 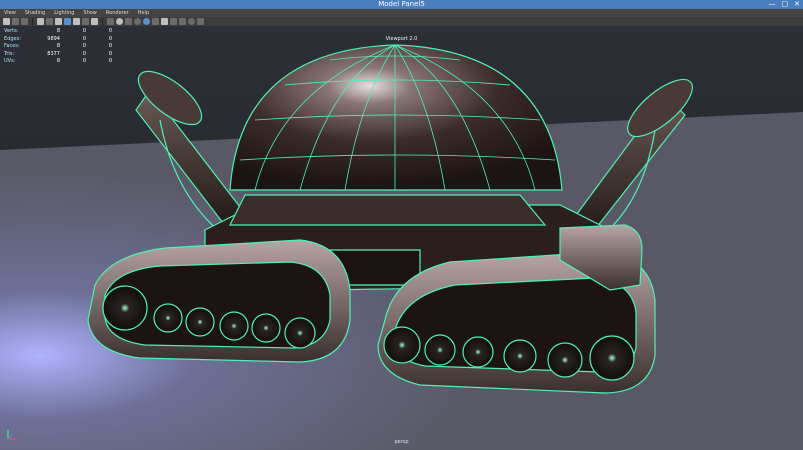 What do you see at coordinates (110, 21) in the screenshot?
I see `isolate-icon` at bounding box center [110, 21].